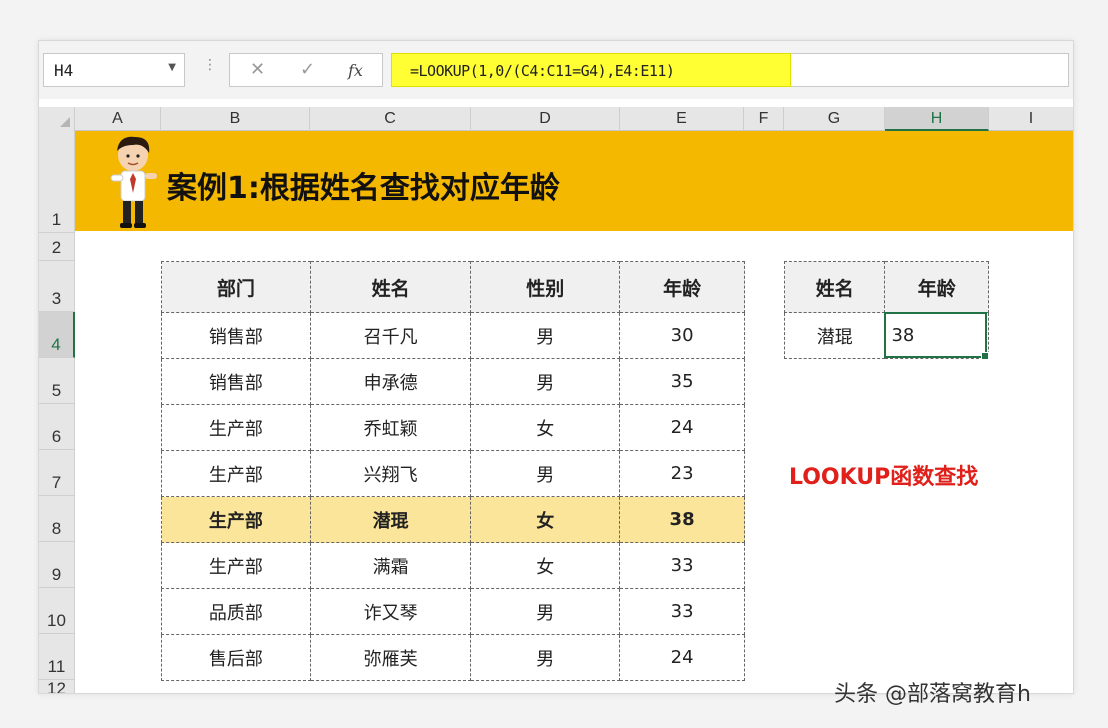 The height and width of the screenshot is (728, 1108). What do you see at coordinates (936, 287) in the screenshot?
I see `lookup-header-age: 年龄` at bounding box center [936, 287].